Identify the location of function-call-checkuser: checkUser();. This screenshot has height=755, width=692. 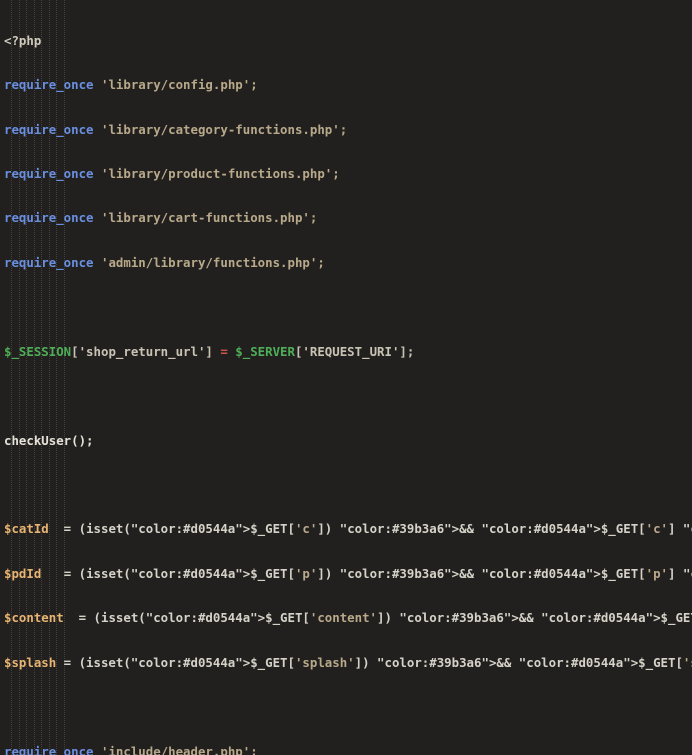
(49, 440).